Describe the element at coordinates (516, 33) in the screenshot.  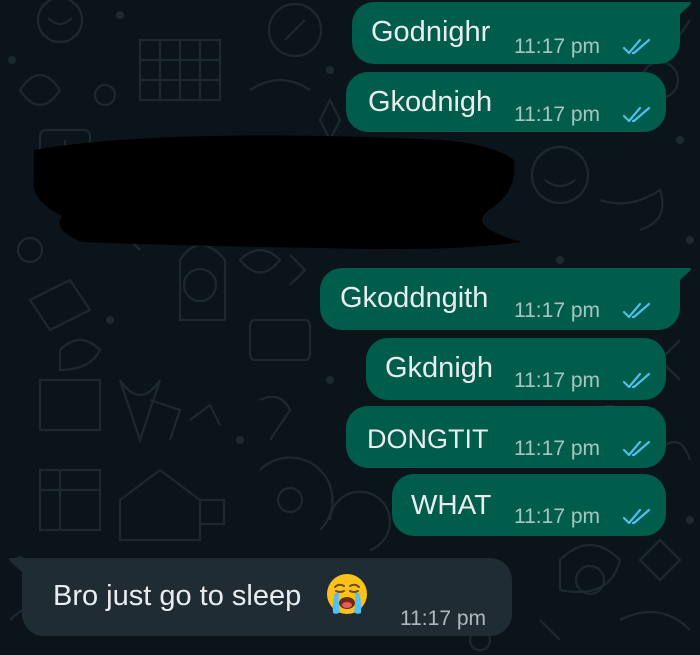
I see `outgoing-message: Godnighr 11:17 pm` at that location.